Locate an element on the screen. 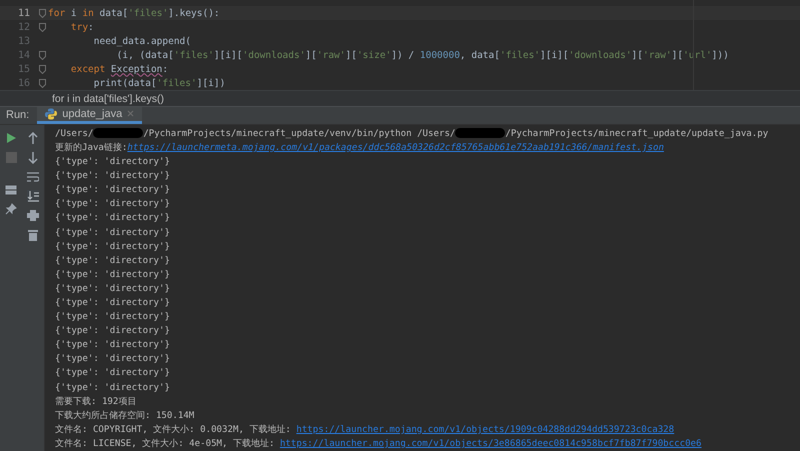  console-output: 文件名: LICENSE, 文件大小: 4e-05M, 下载地址: is located at coordinates (165, 443).